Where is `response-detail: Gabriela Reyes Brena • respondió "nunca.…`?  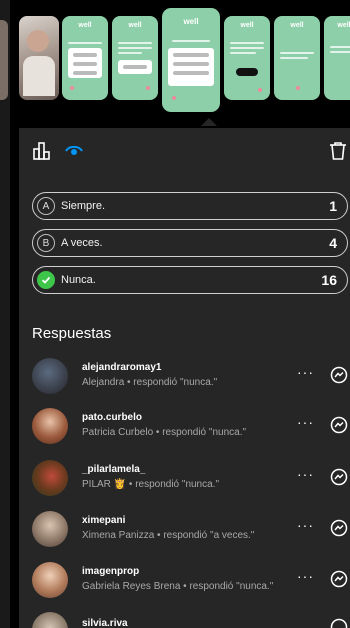
response-detail: Gabriela Reyes Brena • respondió "nunca.… is located at coordinates (178, 586).